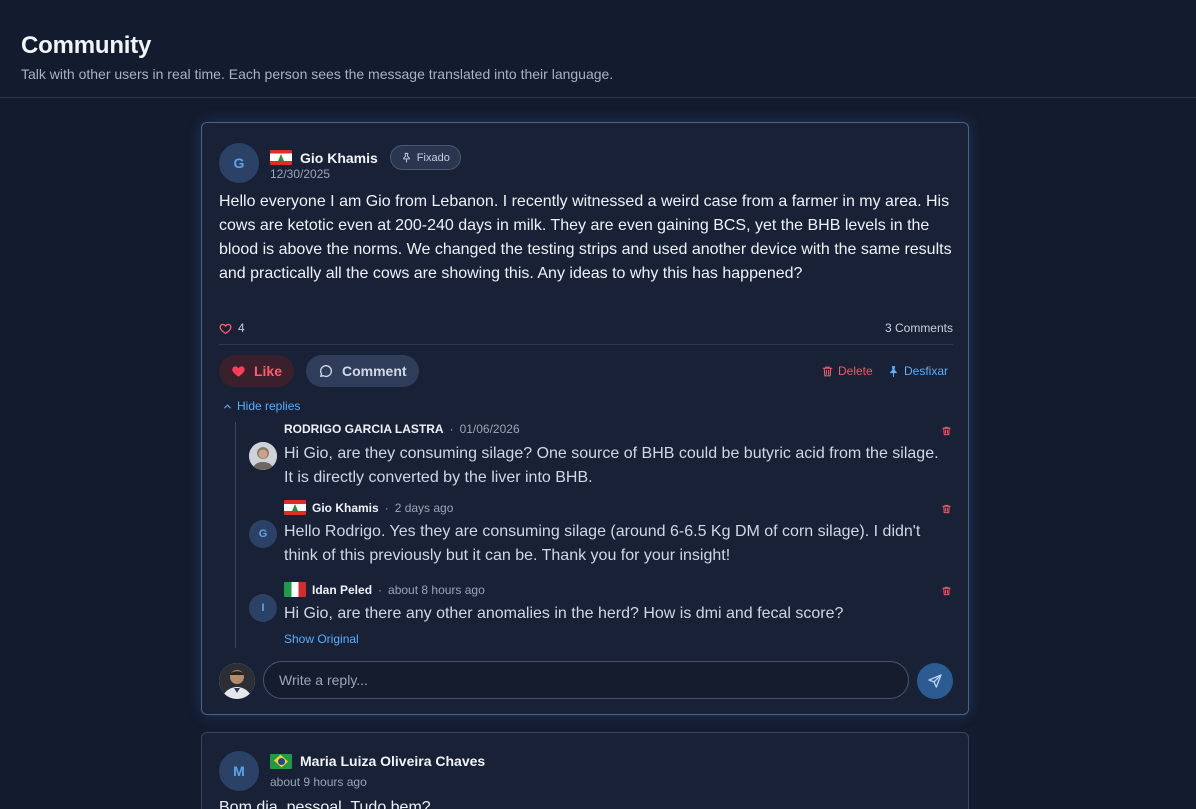 Image resolution: width=1196 pixels, height=809 pixels. Describe the element at coordinates (926, 371) in the screenshot. I see `unpin-label: Desfixar` at that location.